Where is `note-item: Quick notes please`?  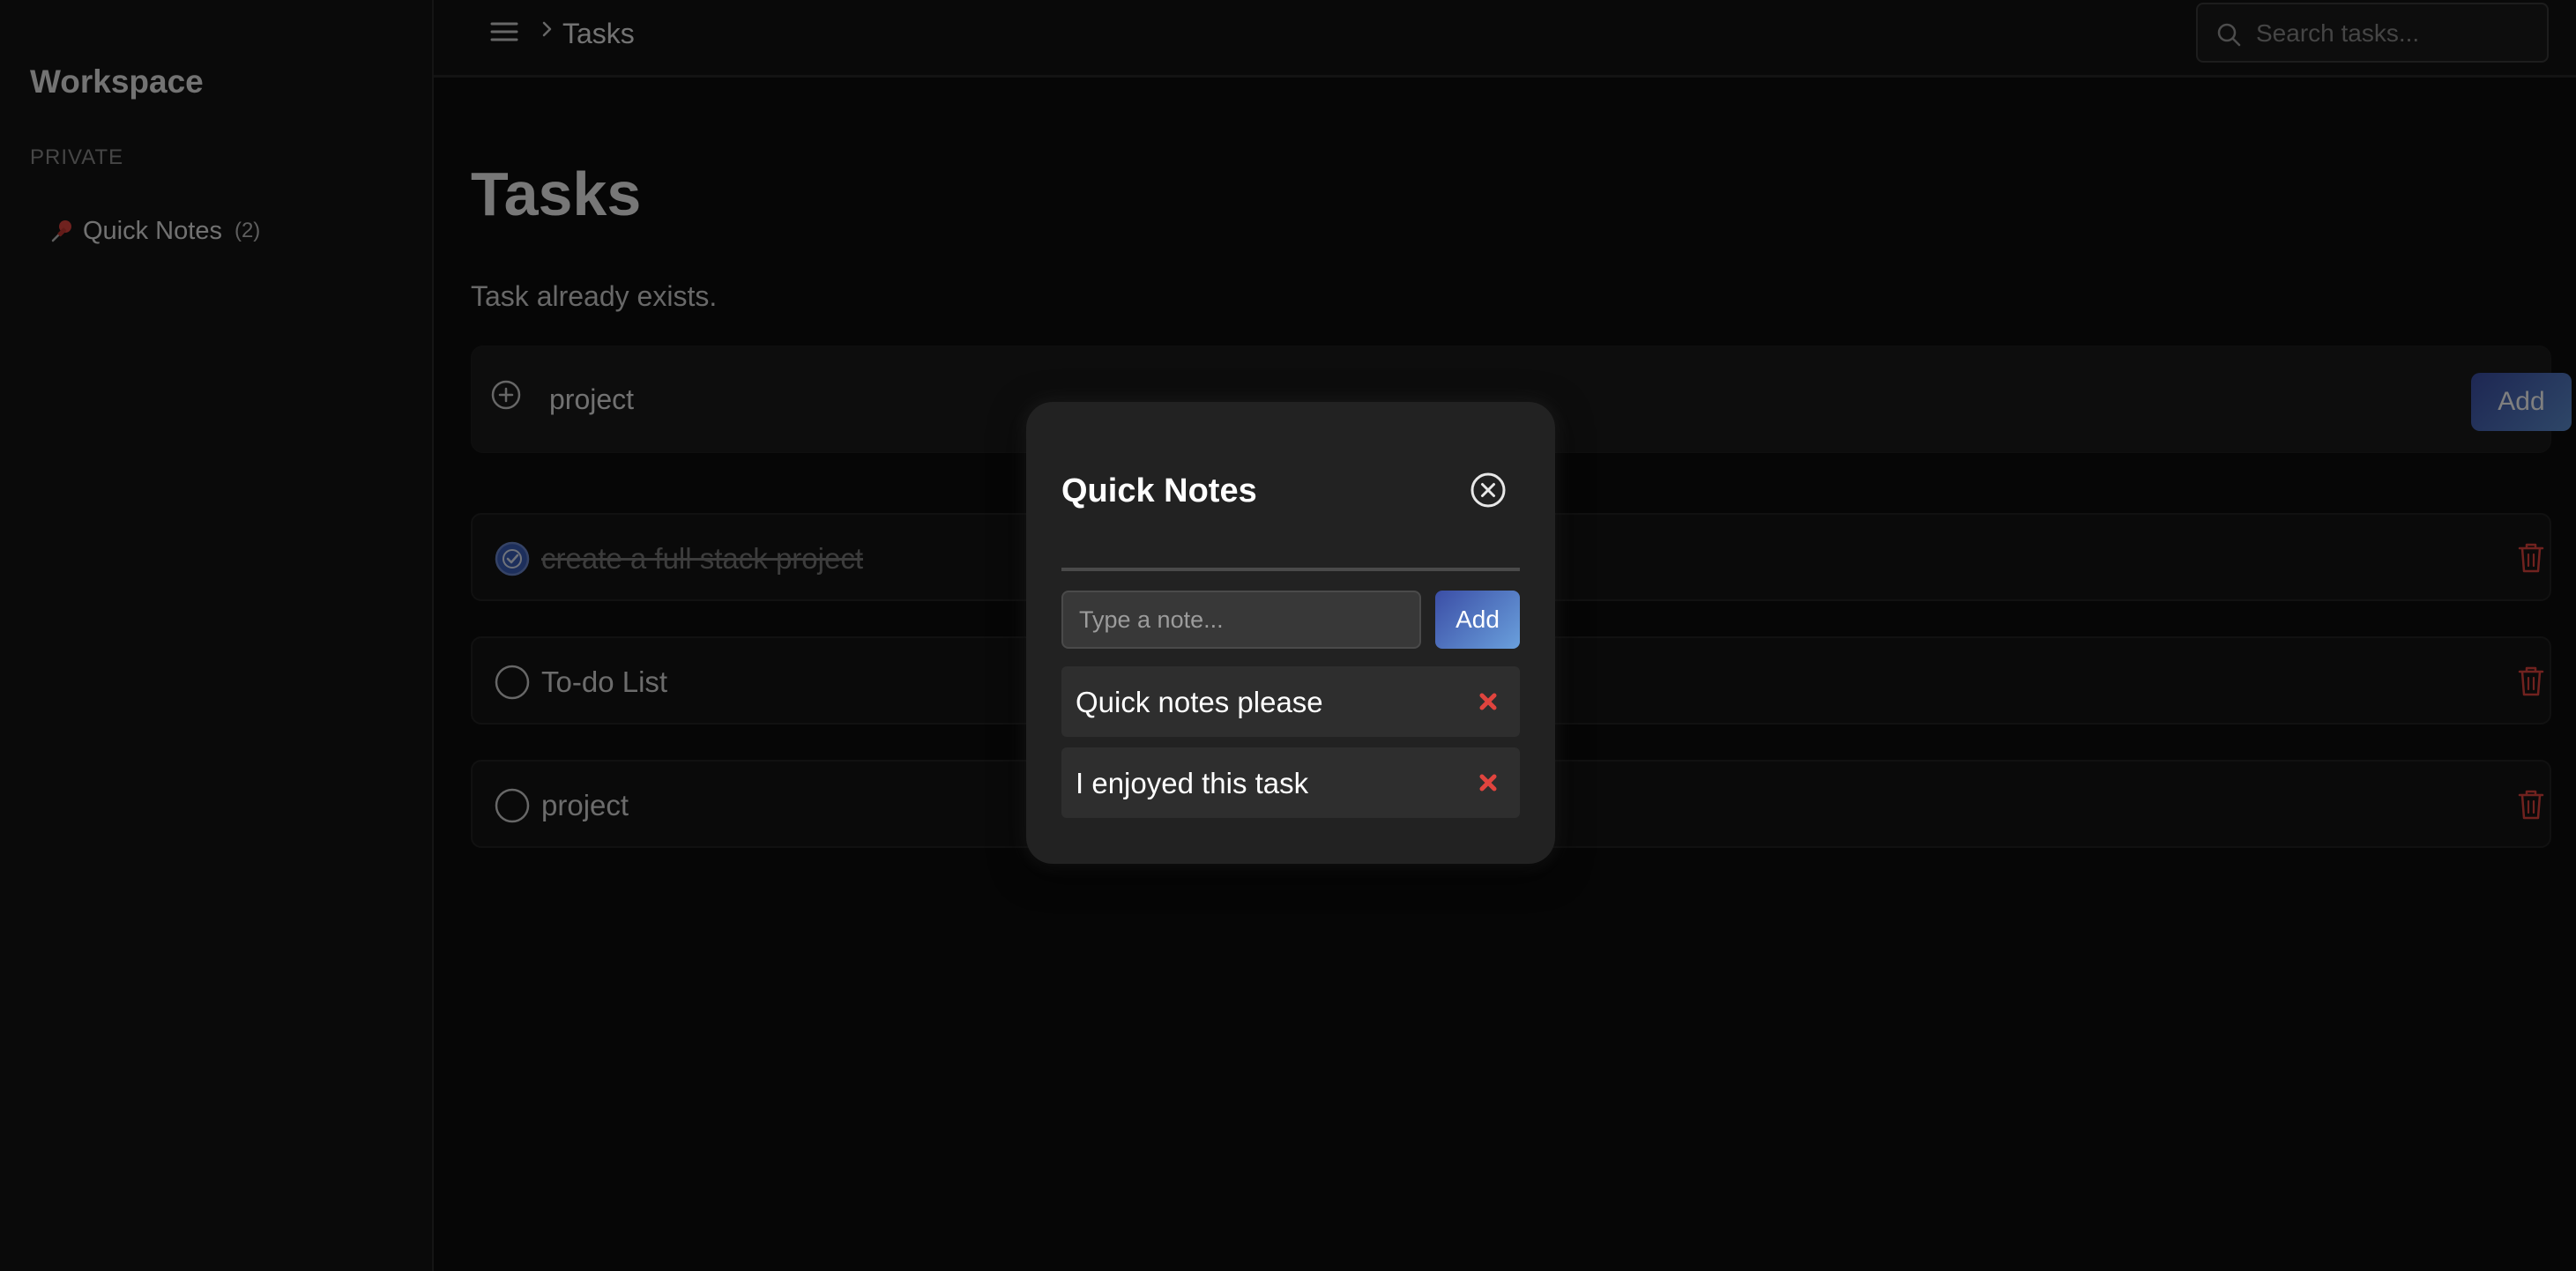 note-item: Quick notes please is located at coordinates (1290, 701).